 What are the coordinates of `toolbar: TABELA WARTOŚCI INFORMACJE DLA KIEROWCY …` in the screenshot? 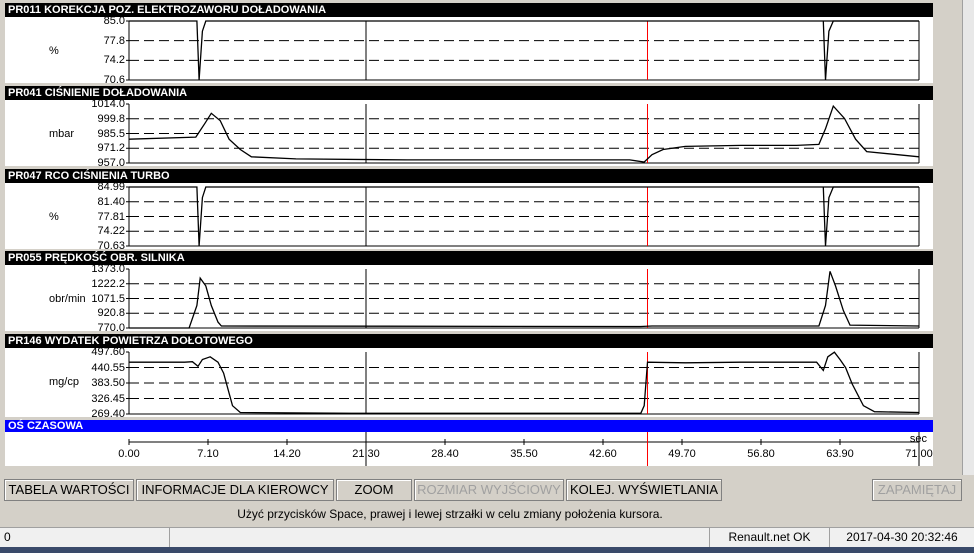 It's located at (487, 490).